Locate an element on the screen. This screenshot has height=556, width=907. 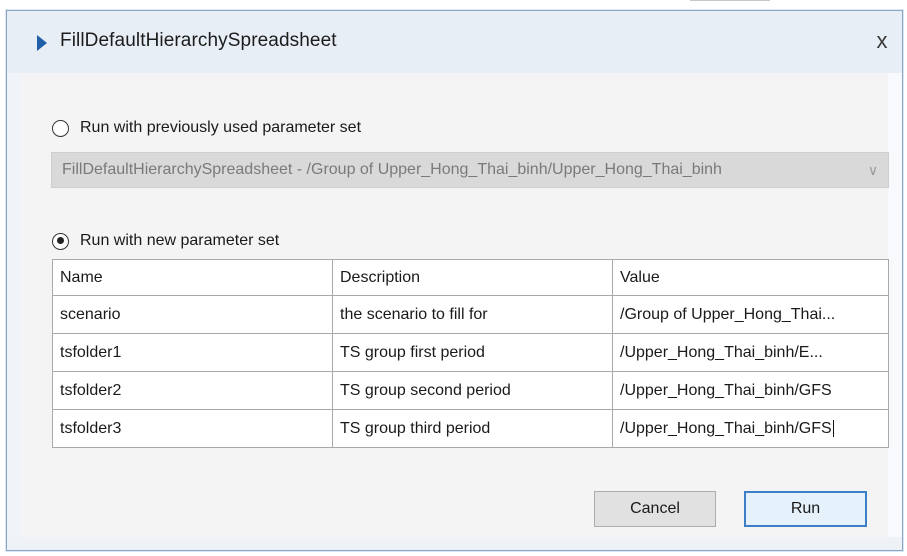
cancel-button: Cancel is located at coordinates (655, 509).